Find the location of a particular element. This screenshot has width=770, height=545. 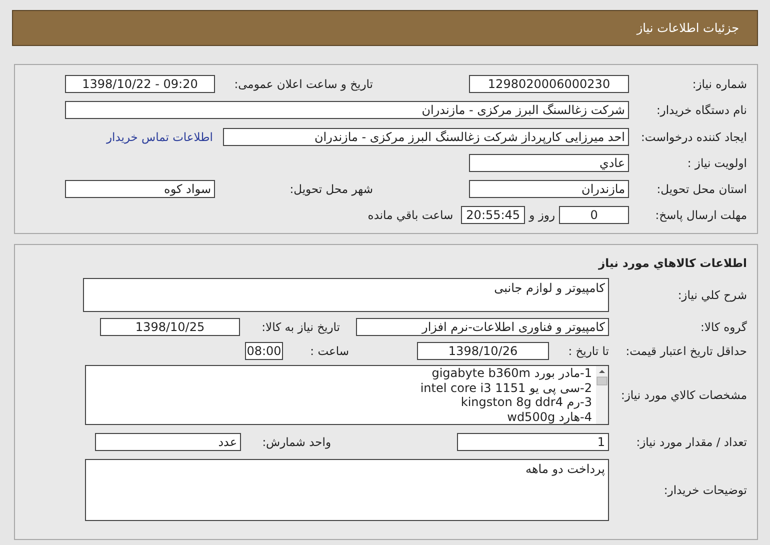

field-label: شهر محل تحویل: is located at coordinates (330, 189).